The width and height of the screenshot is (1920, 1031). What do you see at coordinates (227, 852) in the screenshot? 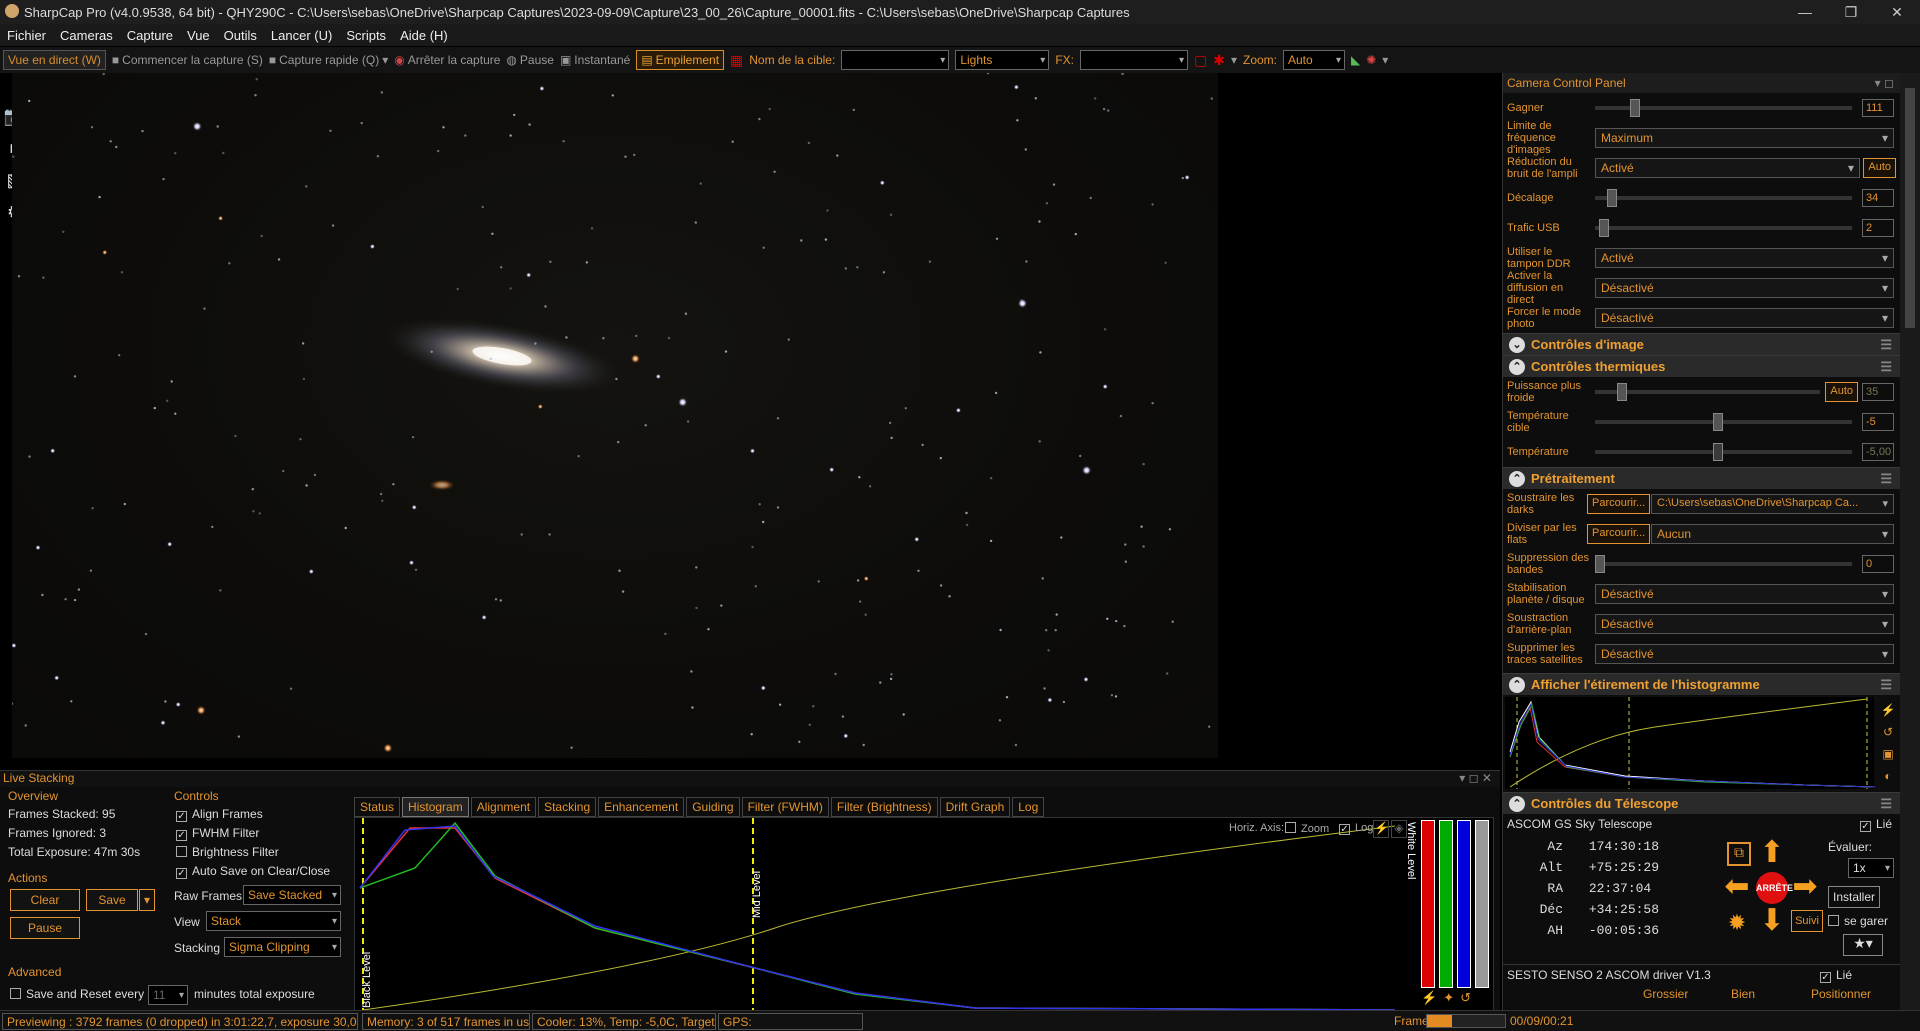
I see `brightness-filter-toggle: Brightness Filter` at bounding box center [227, 852].